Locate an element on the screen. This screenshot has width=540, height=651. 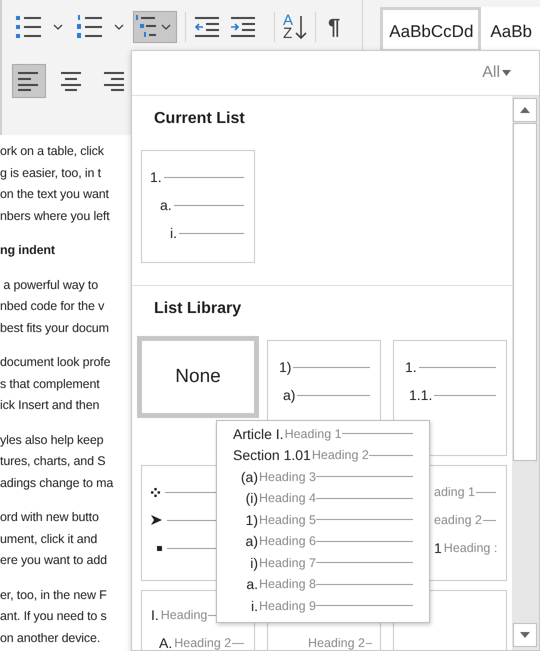
body-text: a powerful way to is located at coordinates (50, 285).